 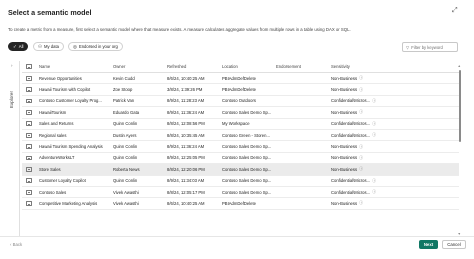 I want to click on column-header-endorsement: Endorsement, so click(x=301, y=66).